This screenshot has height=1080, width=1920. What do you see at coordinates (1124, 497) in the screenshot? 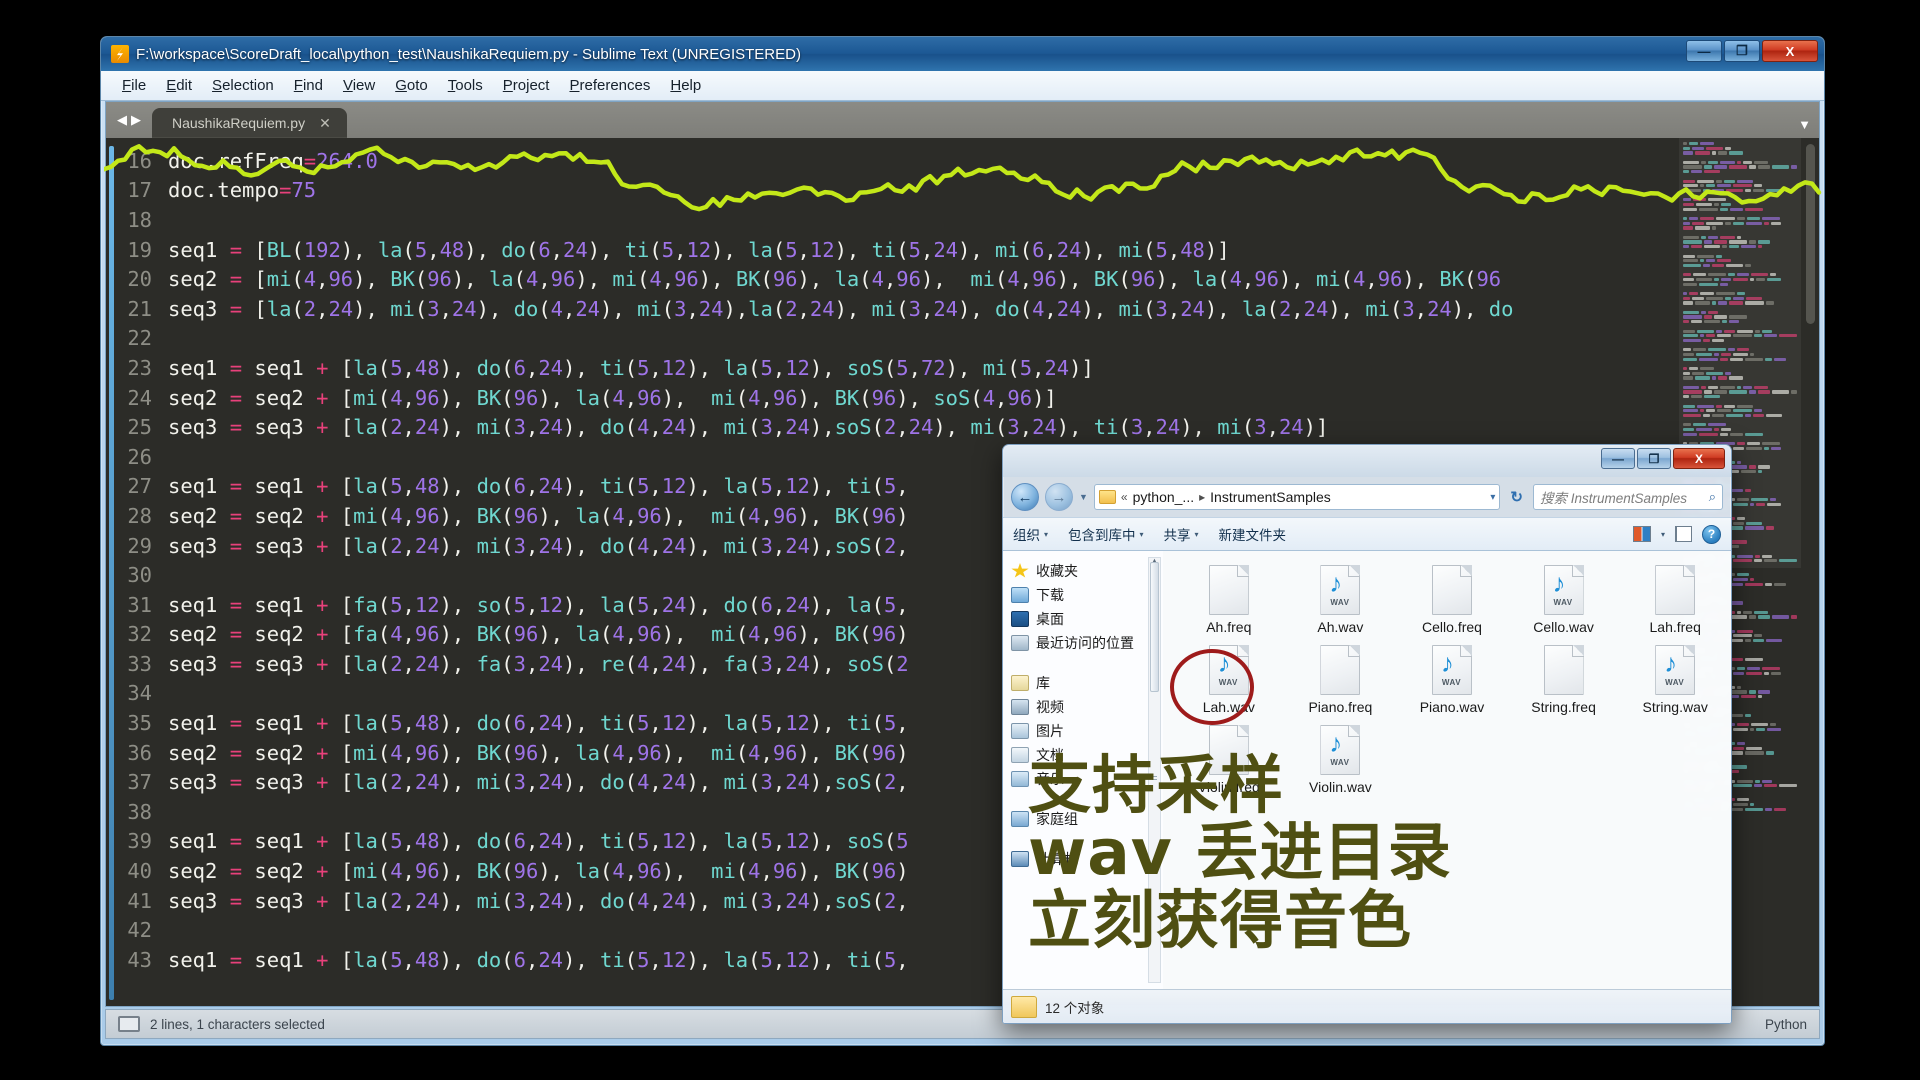
I see `breadcrumb-overflow: «` at bounding box center [1124, 497].